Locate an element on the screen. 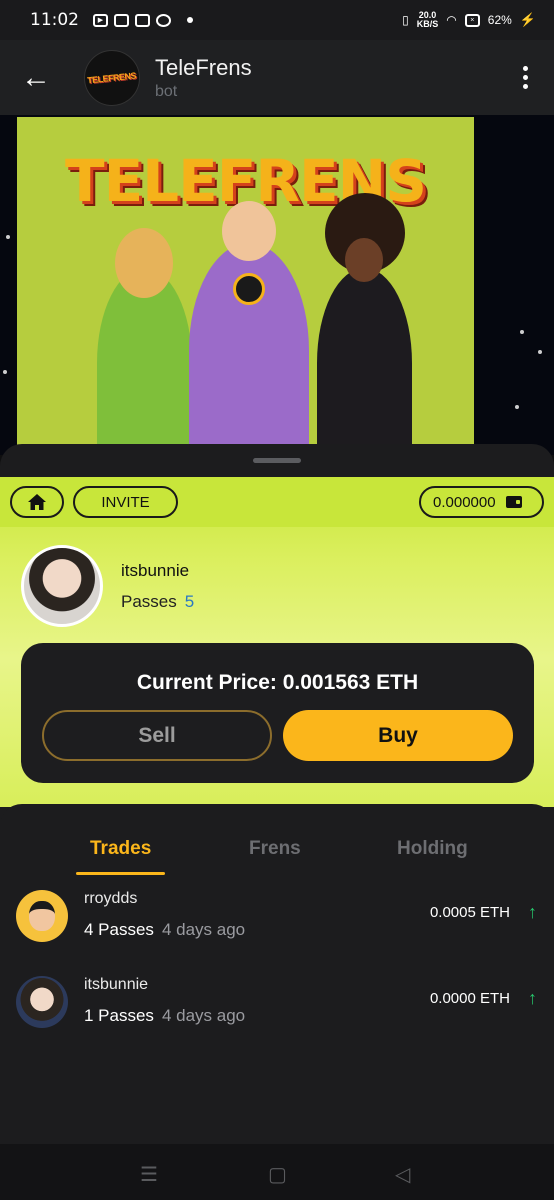 This screenshot has width=554, height=1200. trade-details: 4 Passes 4 days ago is located at coordinates (164, 930).